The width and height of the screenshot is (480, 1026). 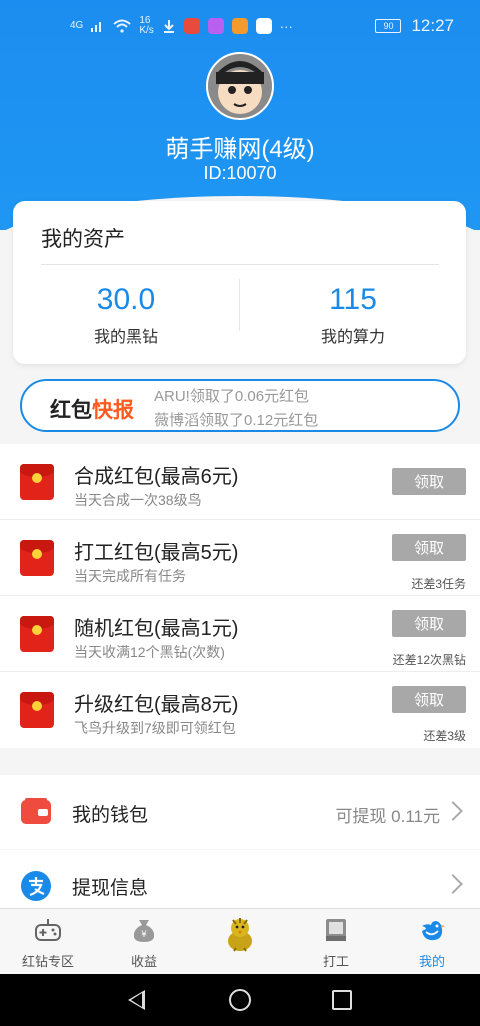 I want to click on gamepad-icon, so click(x=48, y=930).